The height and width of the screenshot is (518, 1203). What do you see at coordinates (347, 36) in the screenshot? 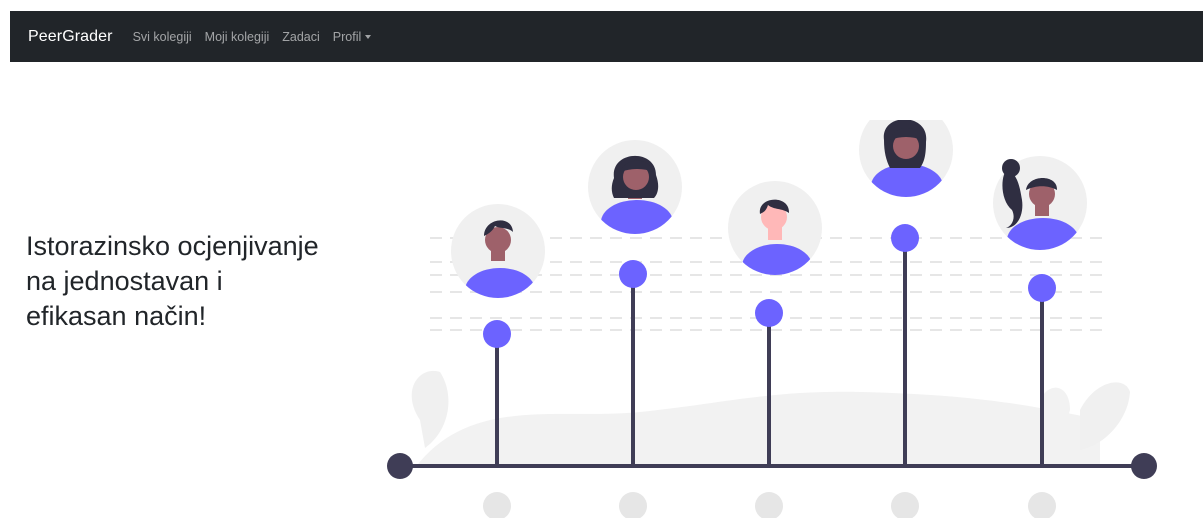
I see `nav-dropdown-profile-label: Profil` at bounding box center [347, 36].